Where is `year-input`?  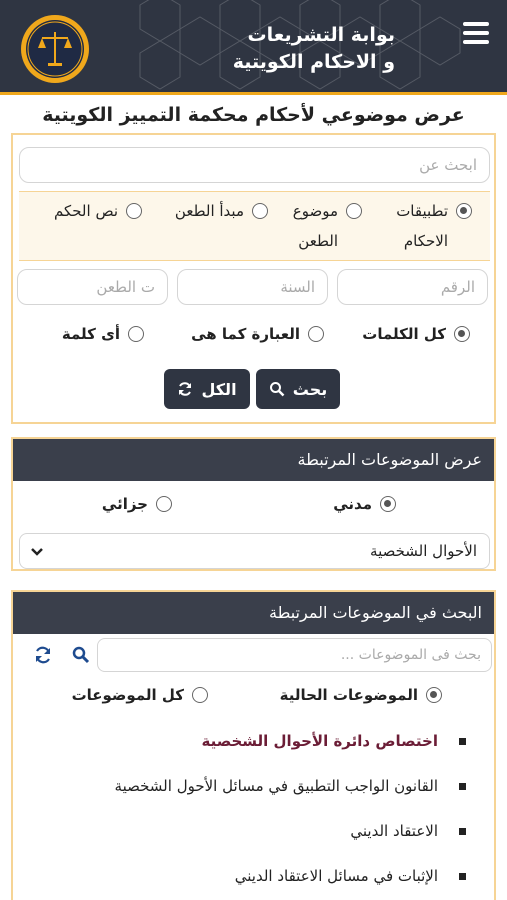
year-input is located at coordinates (252, 287).